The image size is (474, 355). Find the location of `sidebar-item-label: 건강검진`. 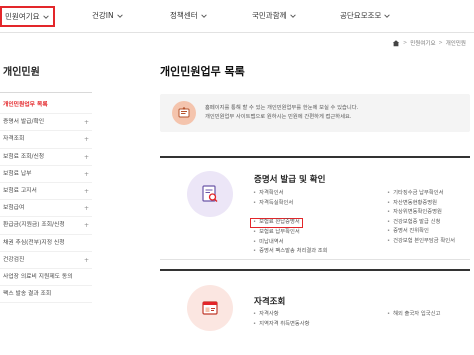

sidebar-item-label: 건강검진 is located at coordinates (14, 259).